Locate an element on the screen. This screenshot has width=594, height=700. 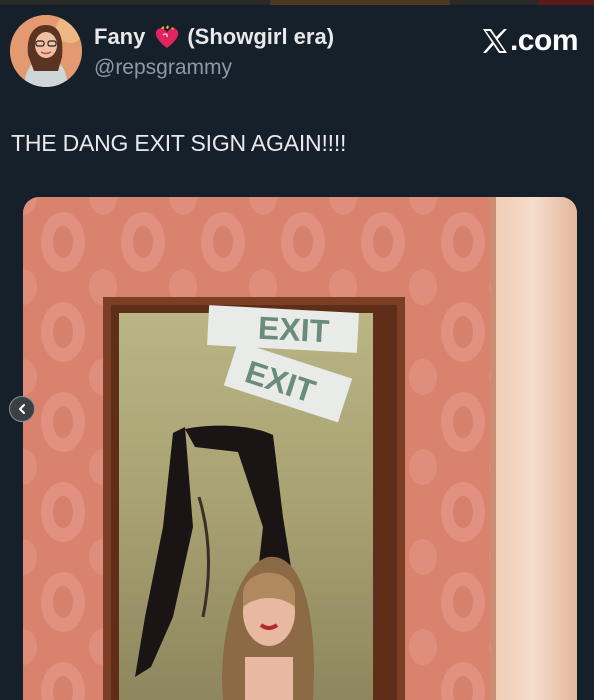
brand-label: .com is located at coordinates (544, 40).